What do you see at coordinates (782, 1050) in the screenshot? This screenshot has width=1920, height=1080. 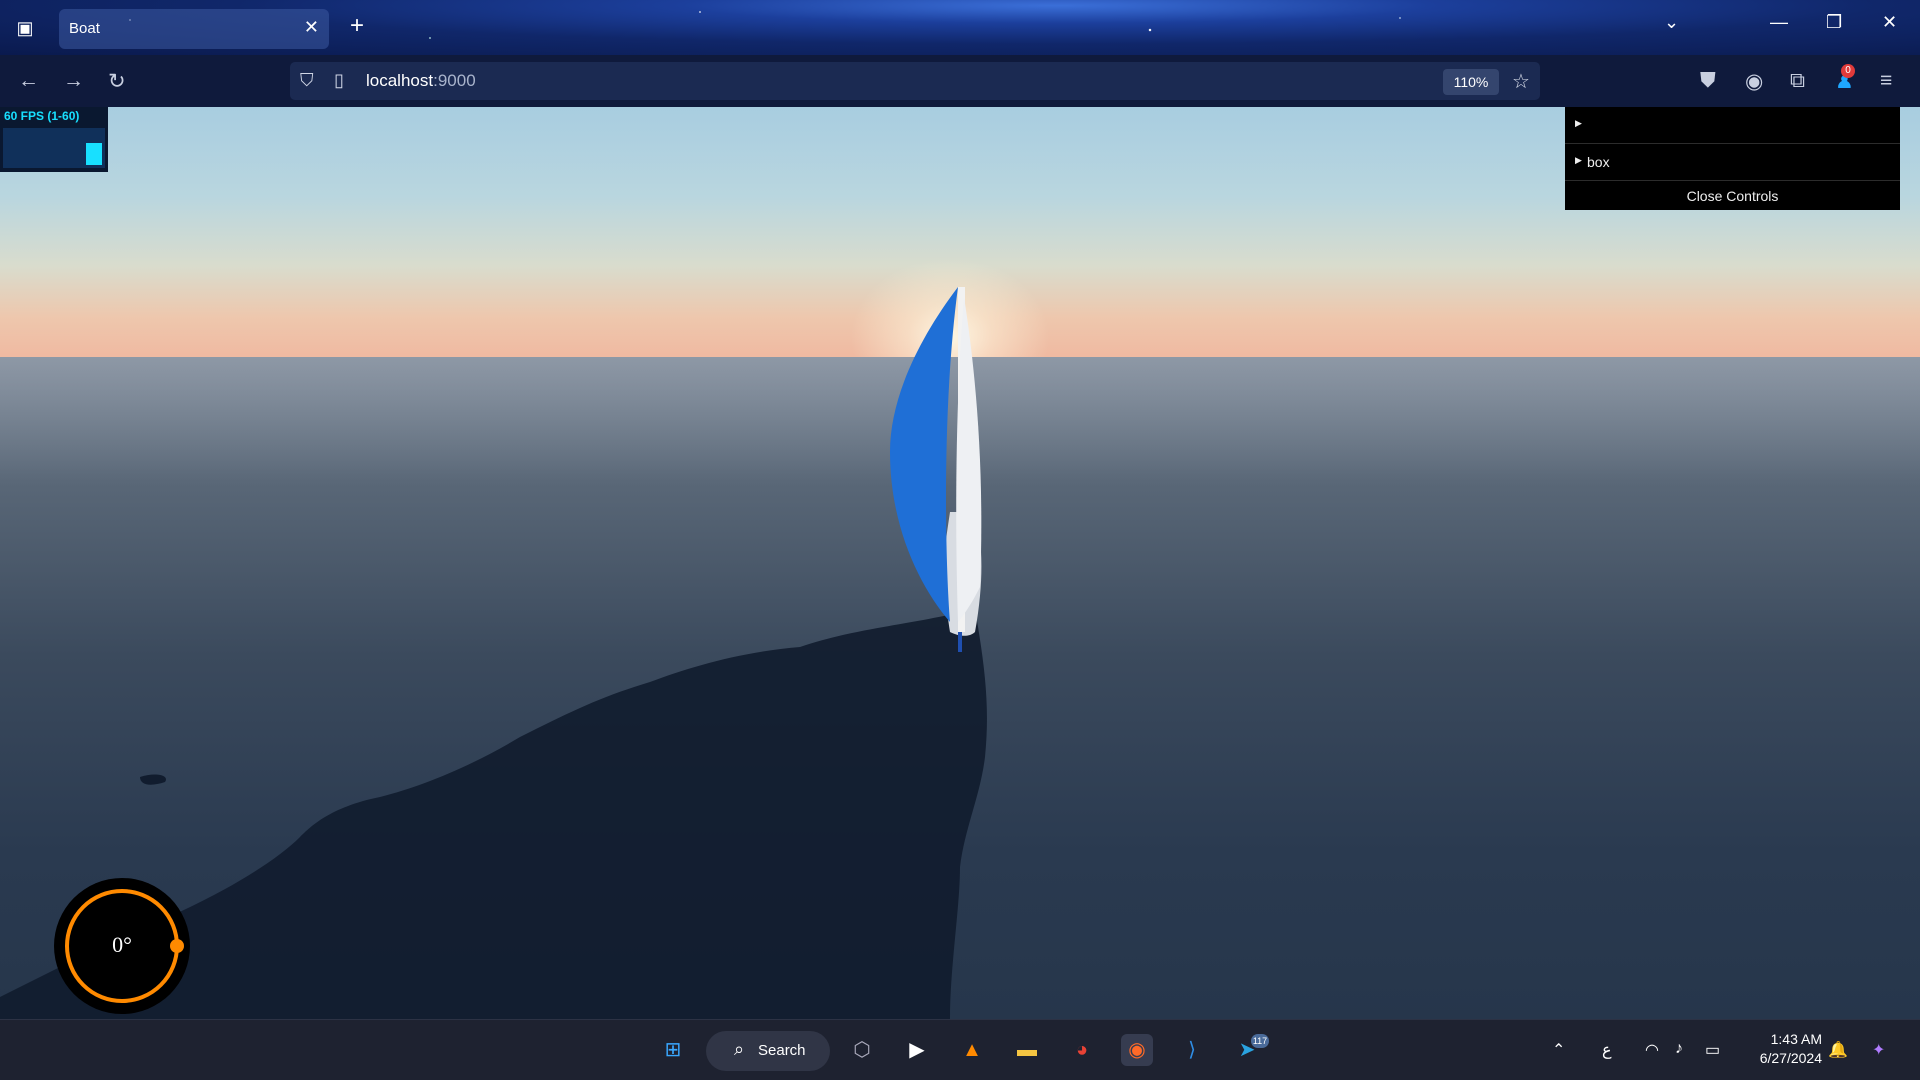 I see `taskbar-search-label: Search` at bounding box center [782, 1050].